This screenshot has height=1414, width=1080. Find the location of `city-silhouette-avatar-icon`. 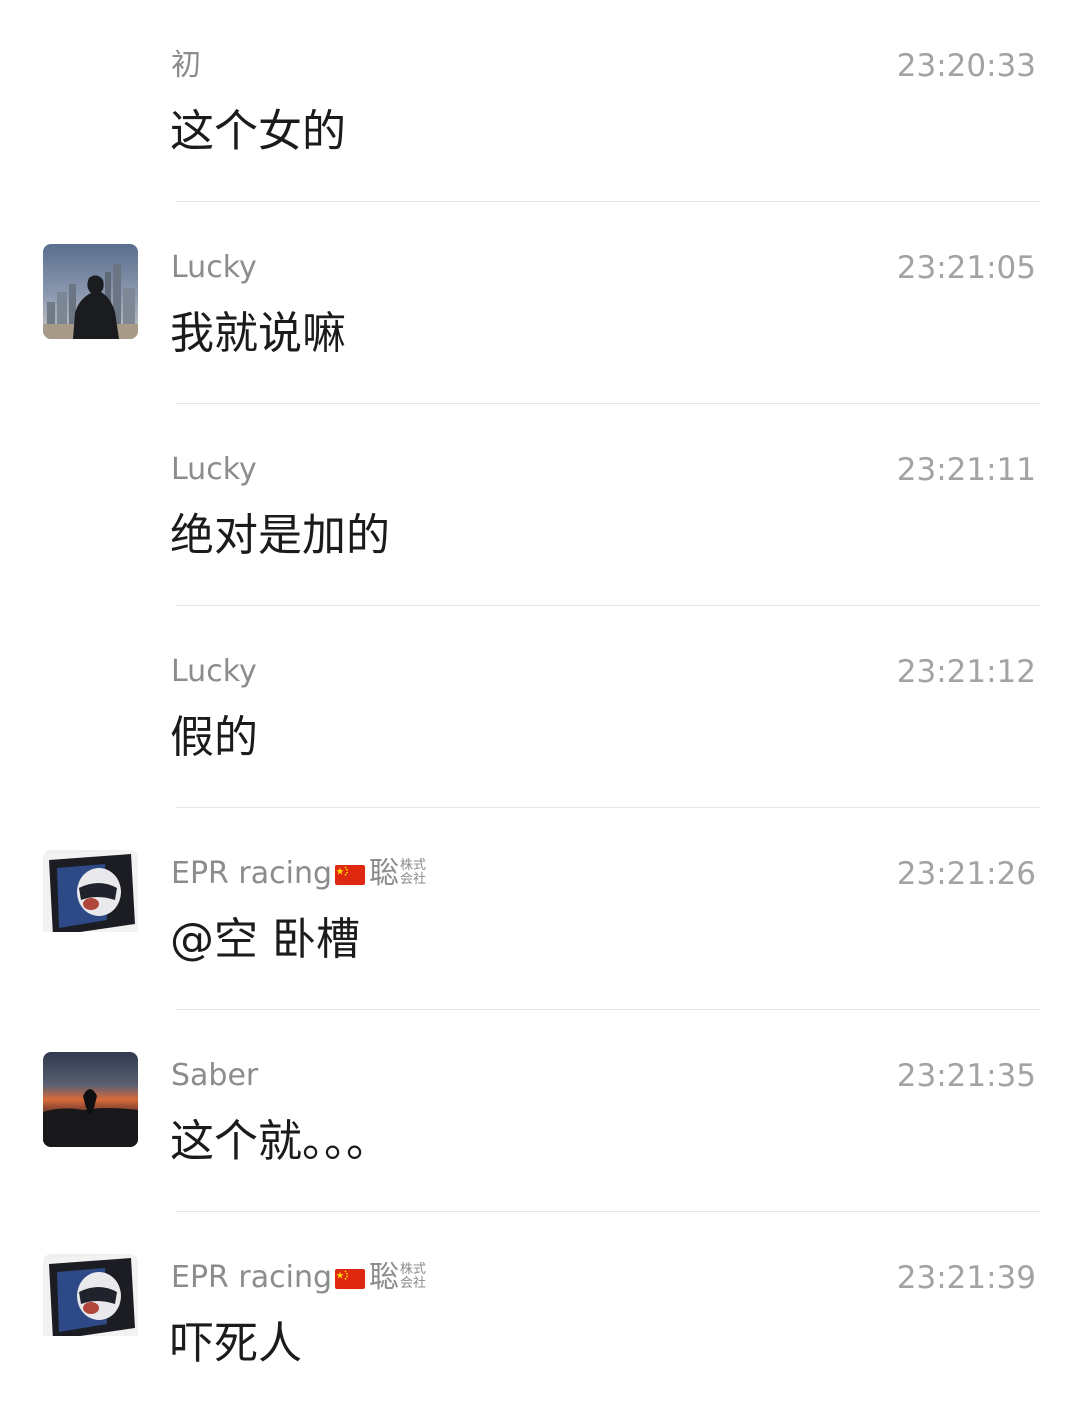

city-silhouette-avatar-icon is located at coordinates (90, 291).